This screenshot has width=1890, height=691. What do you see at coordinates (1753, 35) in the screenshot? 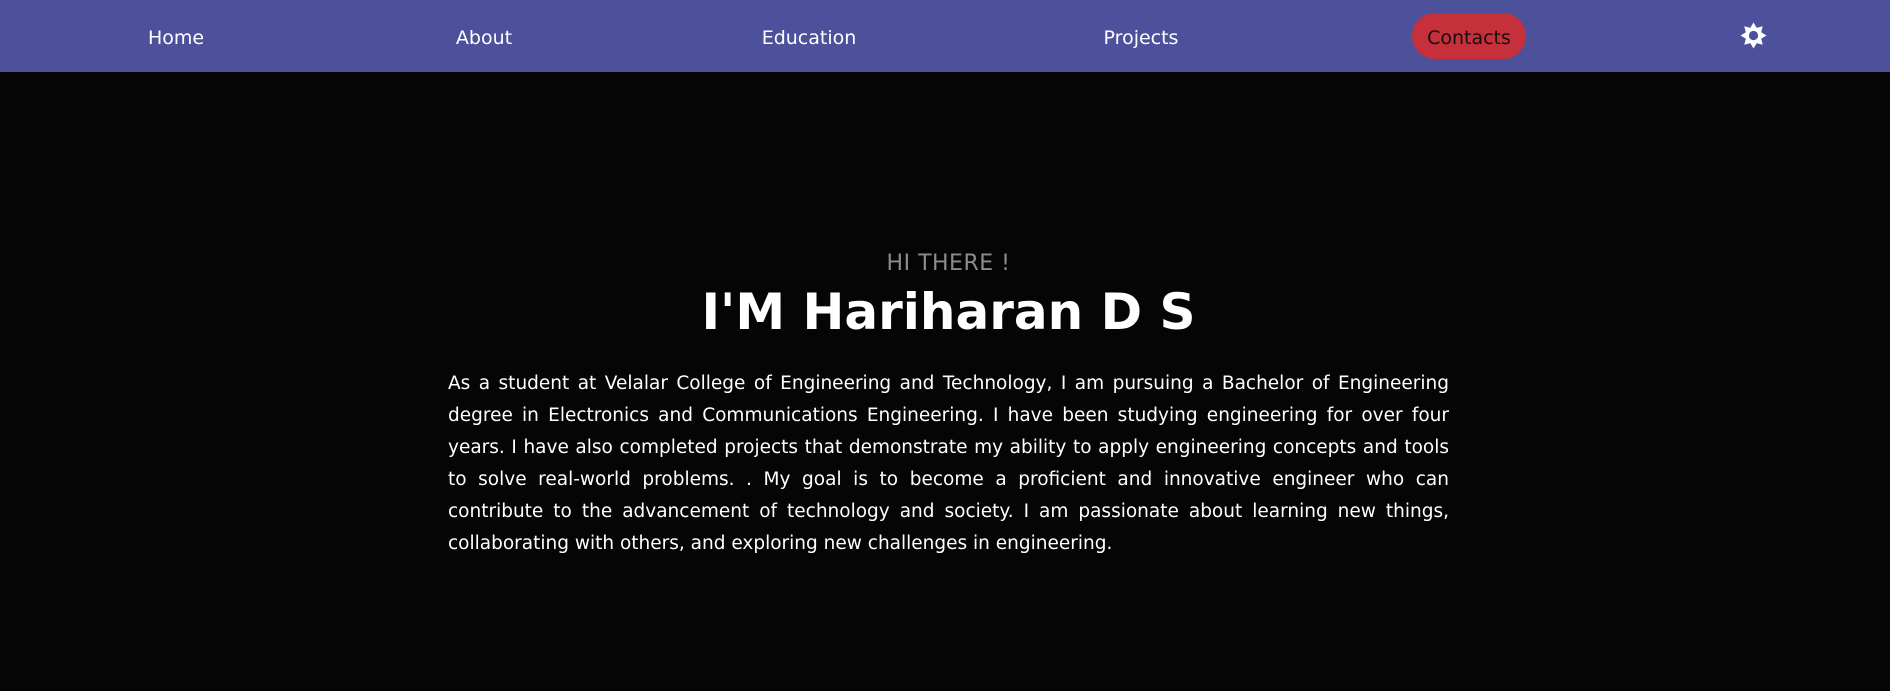
I see `sun-icon` at bounding box center [1753, 35].